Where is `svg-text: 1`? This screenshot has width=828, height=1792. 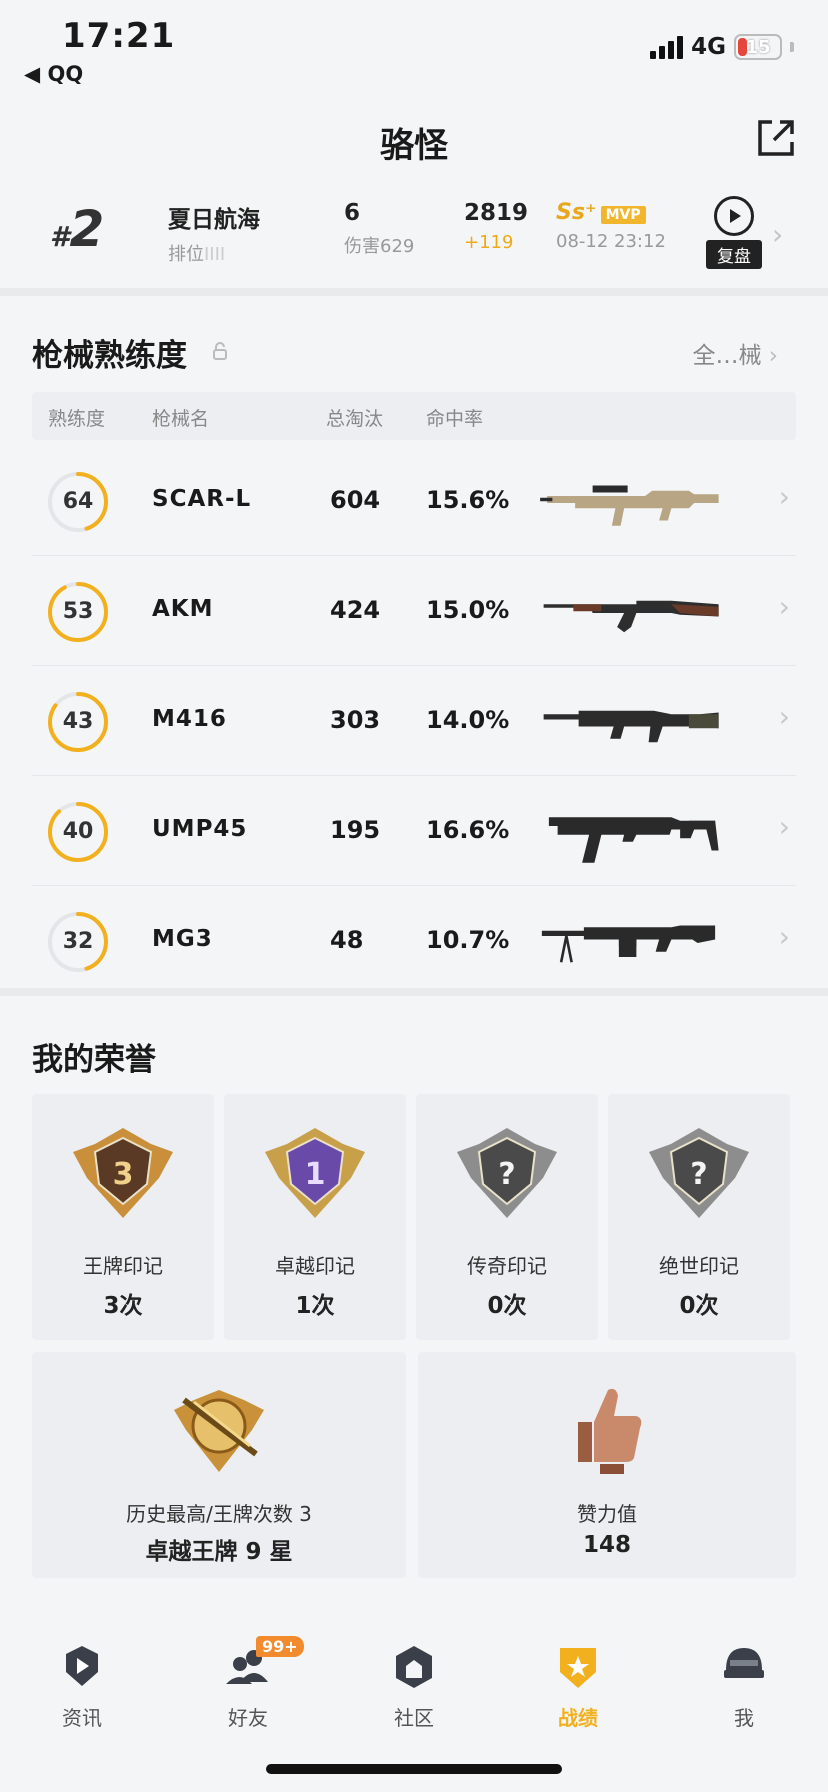
svg-text: 1 is located at coordinates (315, 1174).